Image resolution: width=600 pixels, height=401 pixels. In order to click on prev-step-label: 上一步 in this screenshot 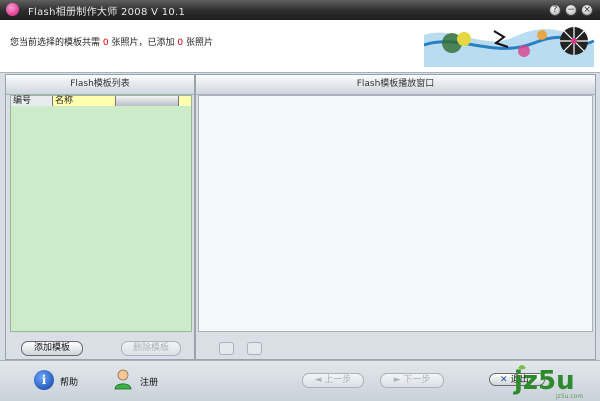, I will do `click(338, 380)`.